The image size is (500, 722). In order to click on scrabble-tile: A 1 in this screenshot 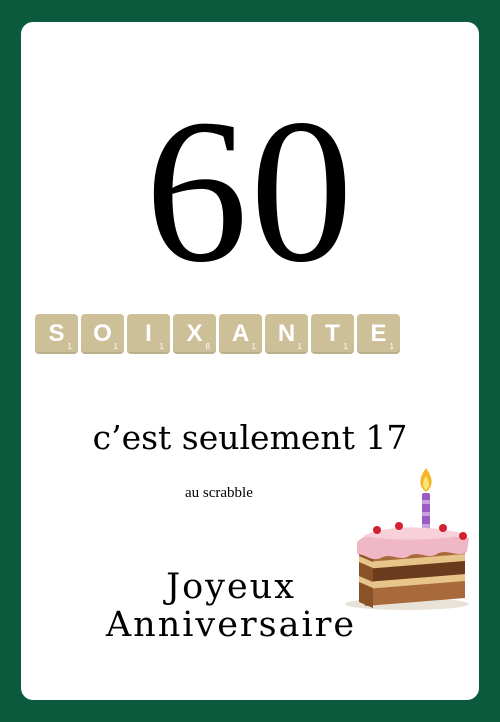, I will do `click(240, 334)`.